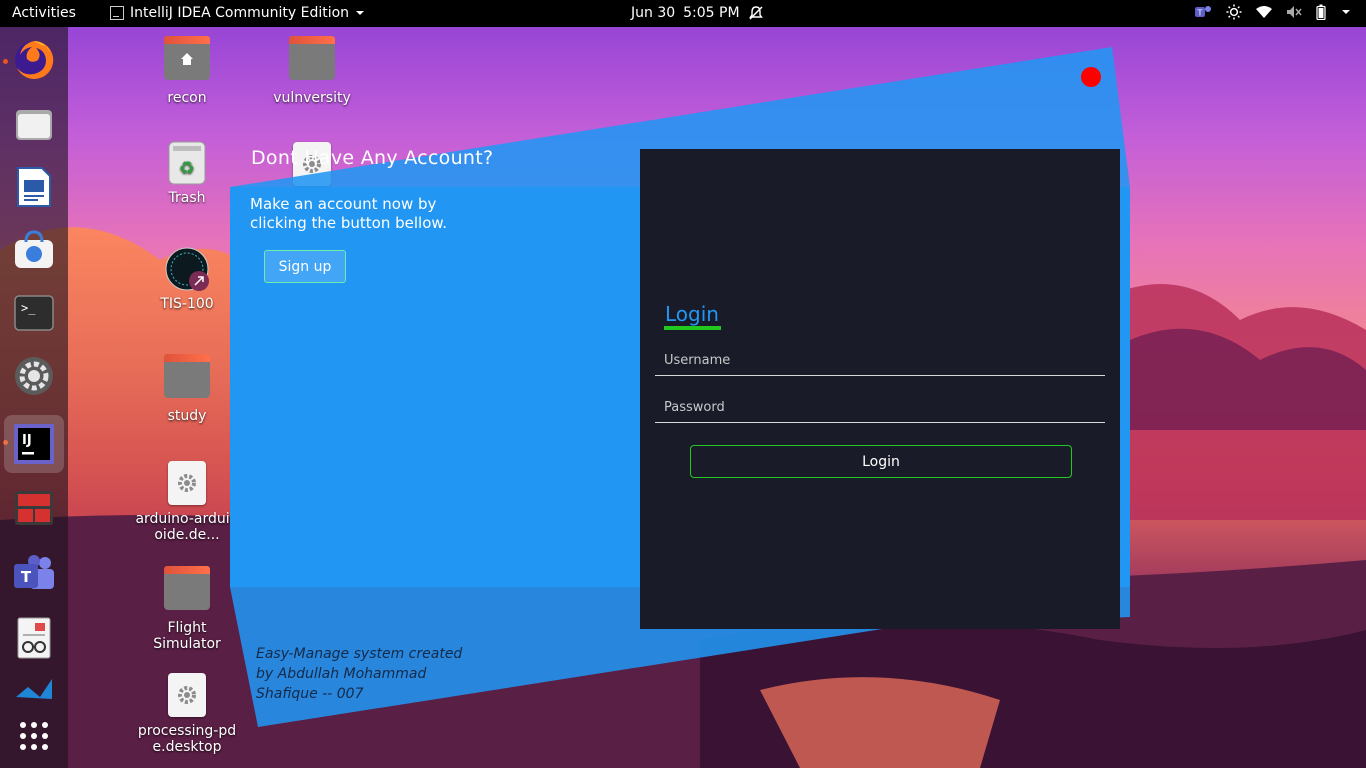 This screenshot has width=1366, height=768. I want to click on desktop-icon-label: Flight Simulator, so click(187, 636).